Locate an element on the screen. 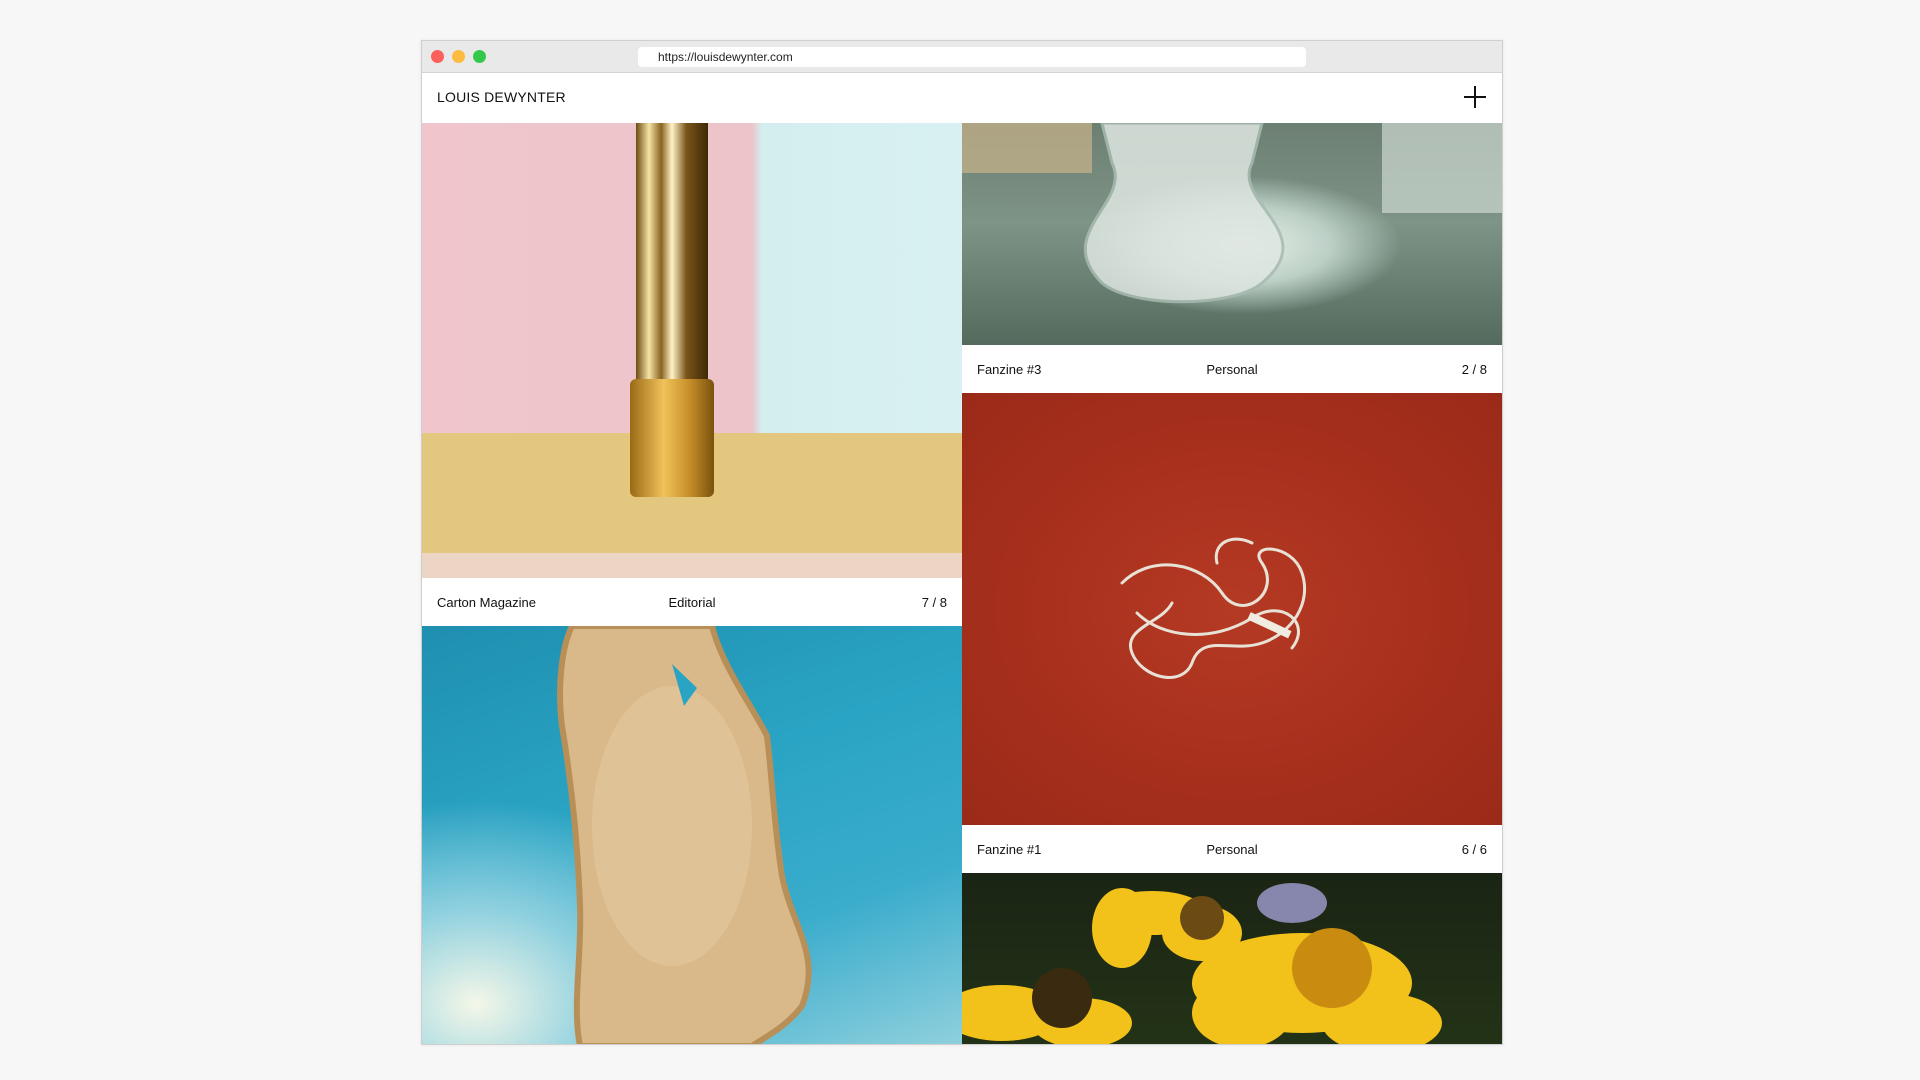 The image size is (1920, 1080). project-image-bread is located at coordinates (692, 835).